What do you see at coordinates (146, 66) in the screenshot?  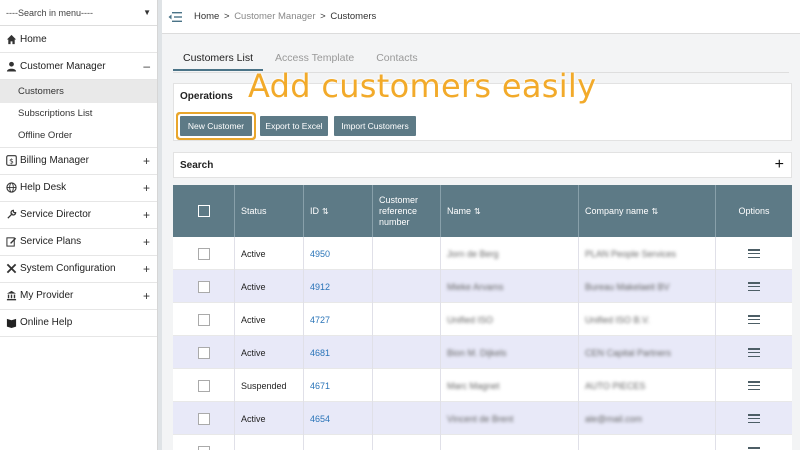 I see `collapse-toggle: –` at bounding box center [146, 66].